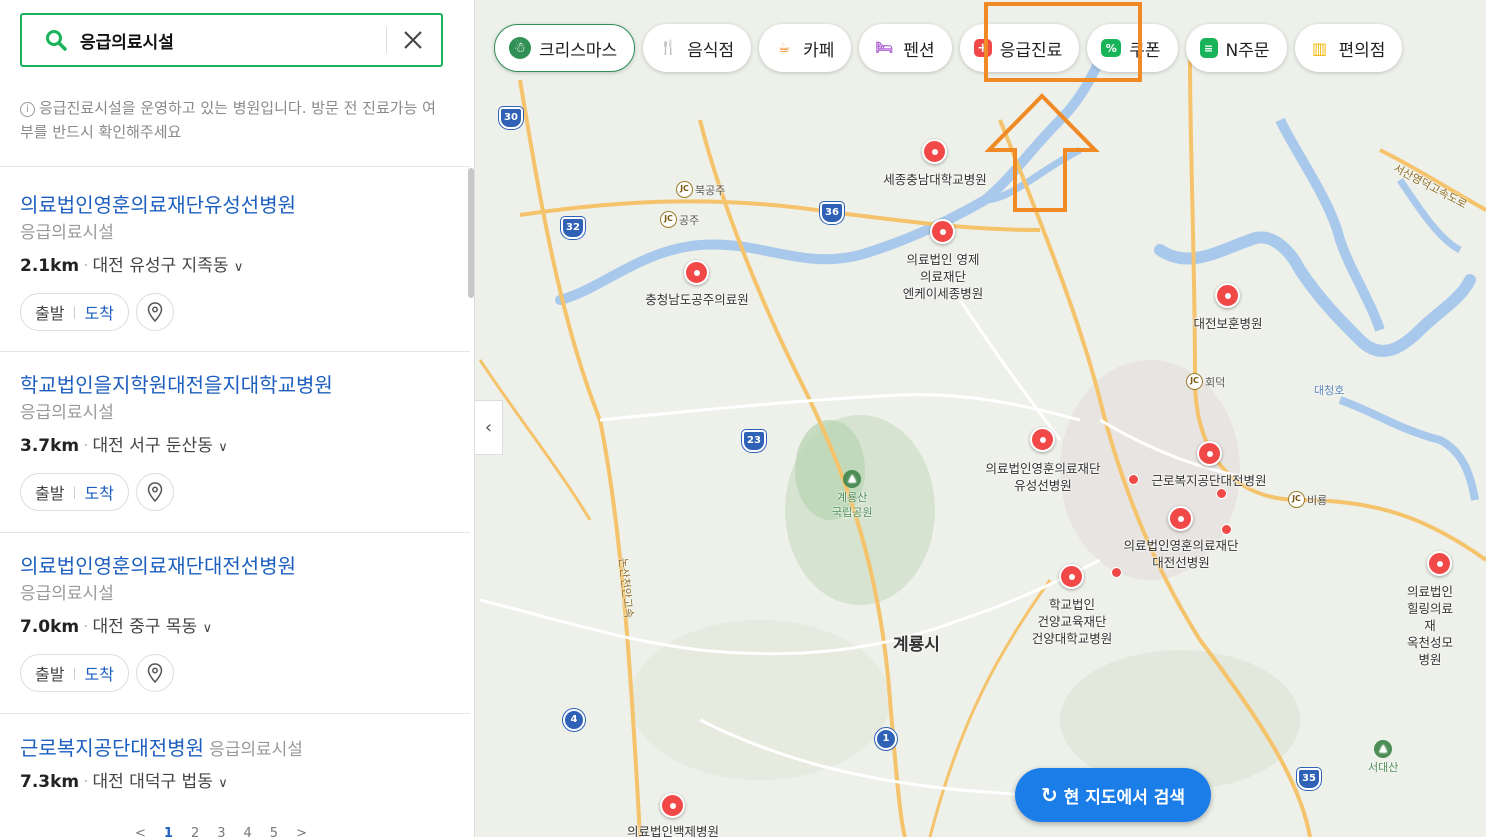 This screenshot has height=837, width=1486. Describe the element at coordinates (50, 446) in the screenshot. I see `result-distance: 3.7km` at that location.